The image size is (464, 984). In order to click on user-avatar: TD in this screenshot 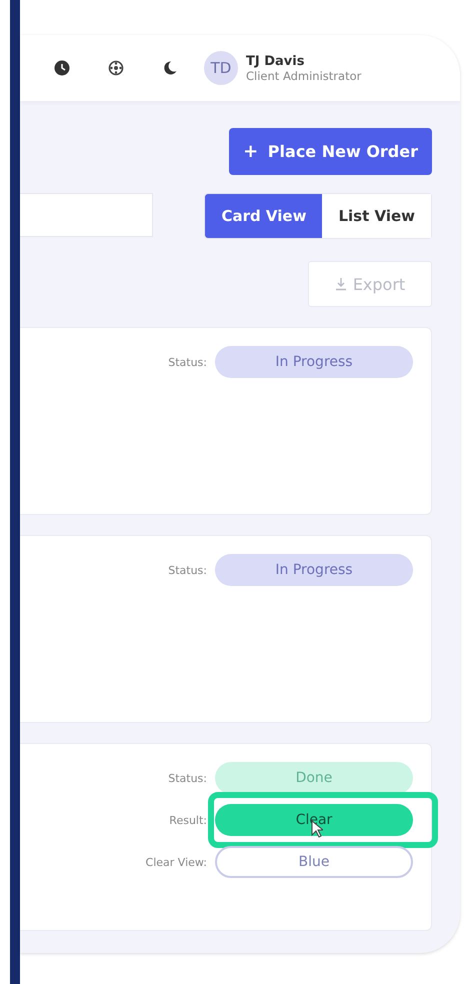, I will do `click(221, 68)`.